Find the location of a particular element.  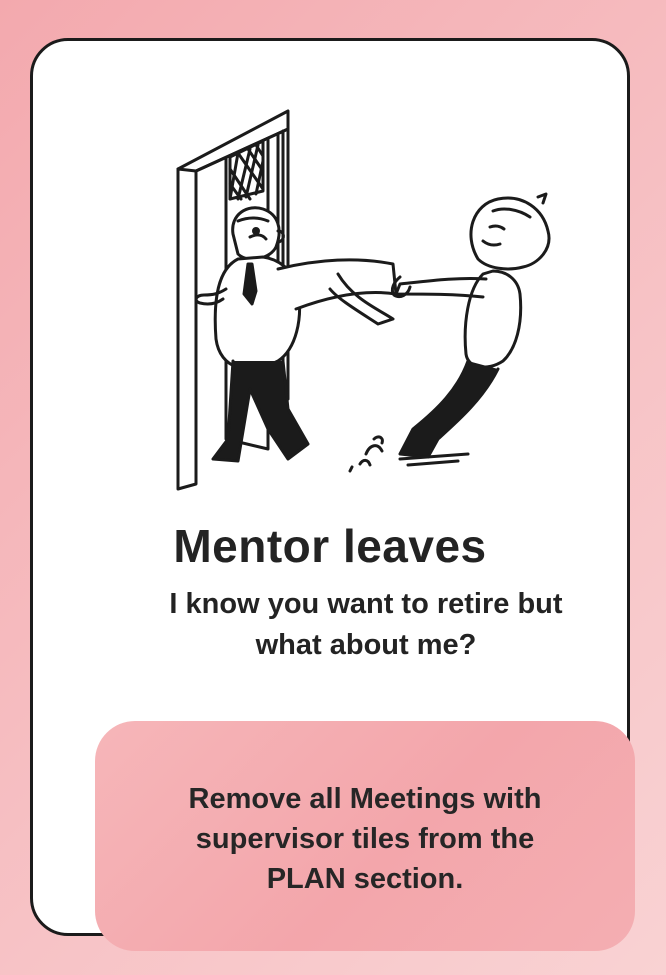

student-figure is located at coordinates (449, 332).